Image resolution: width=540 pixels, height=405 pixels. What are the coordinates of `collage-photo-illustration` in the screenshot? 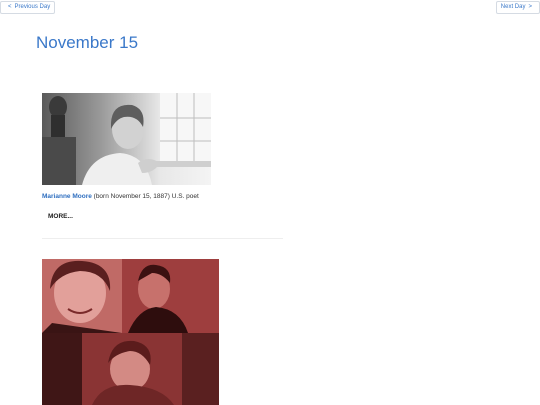 It's located at (130, 332).